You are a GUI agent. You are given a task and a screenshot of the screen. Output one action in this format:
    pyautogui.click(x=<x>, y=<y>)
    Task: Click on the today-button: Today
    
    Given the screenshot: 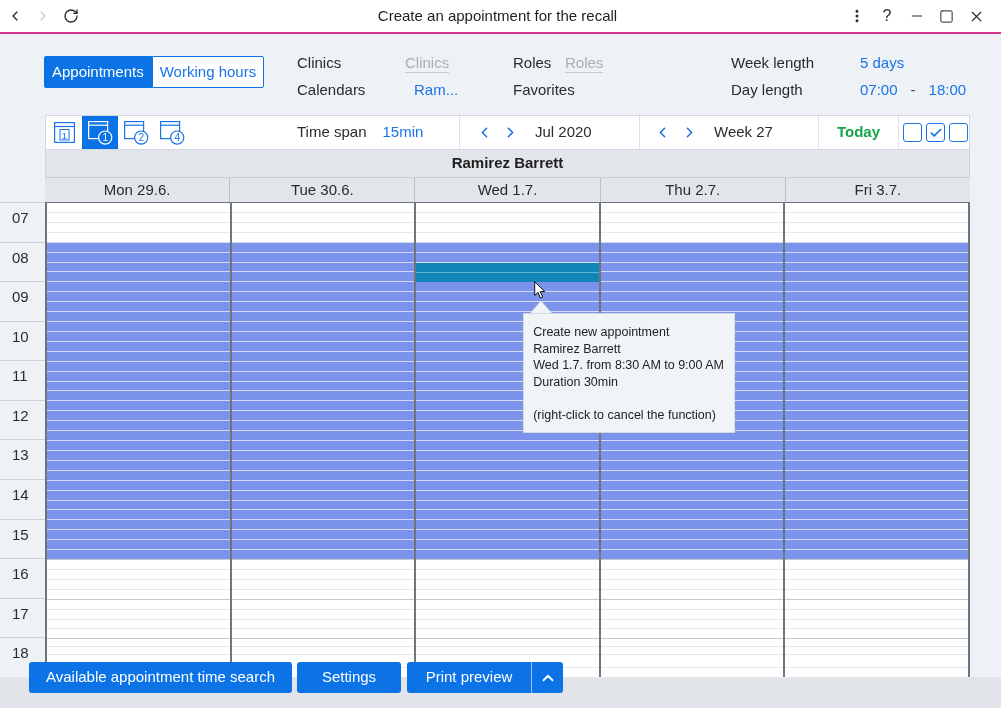 What is the action you would take?
    pyautogui.click(x=858, y=132)
    